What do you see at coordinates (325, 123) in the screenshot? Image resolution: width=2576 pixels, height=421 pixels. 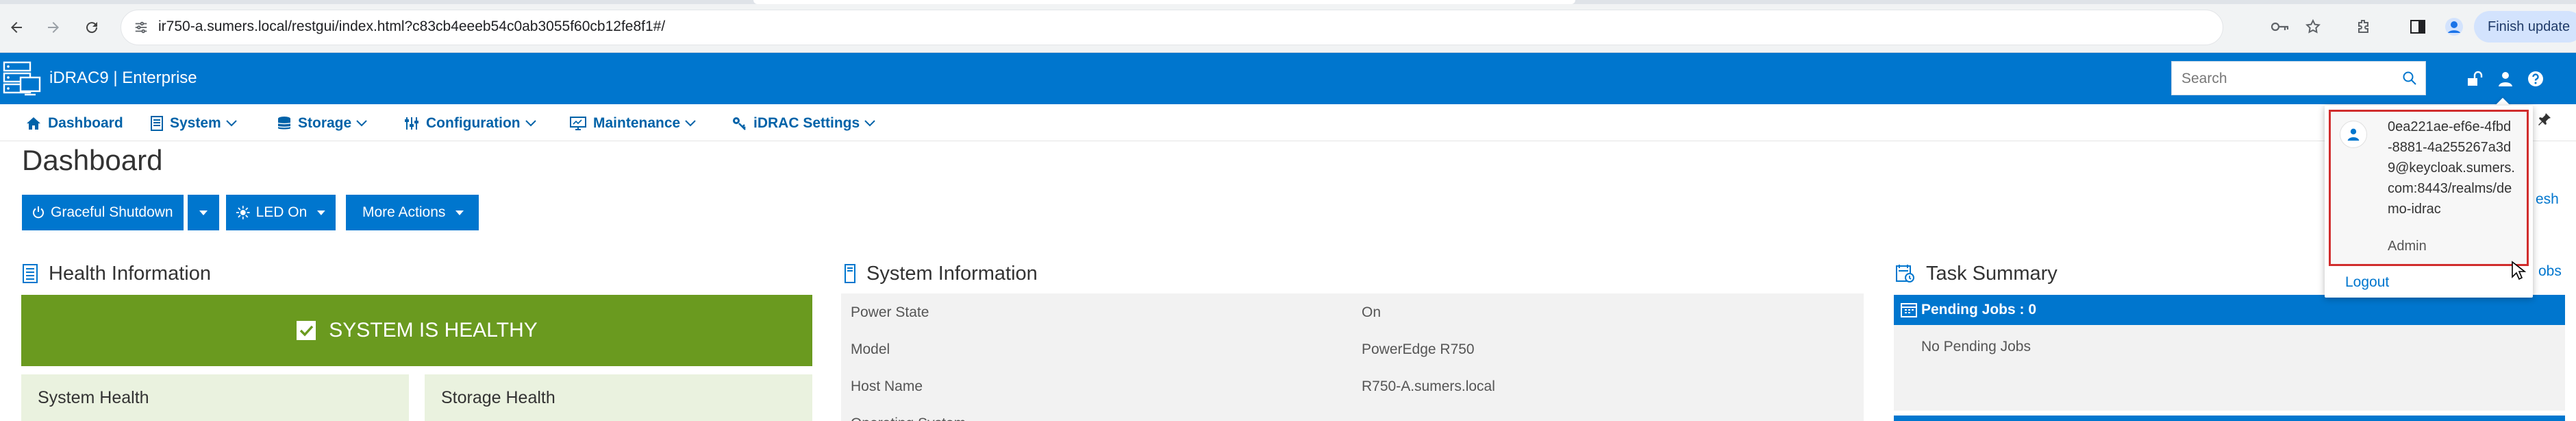 I see `nav-label: Storage` at bounding box center [325, 123].